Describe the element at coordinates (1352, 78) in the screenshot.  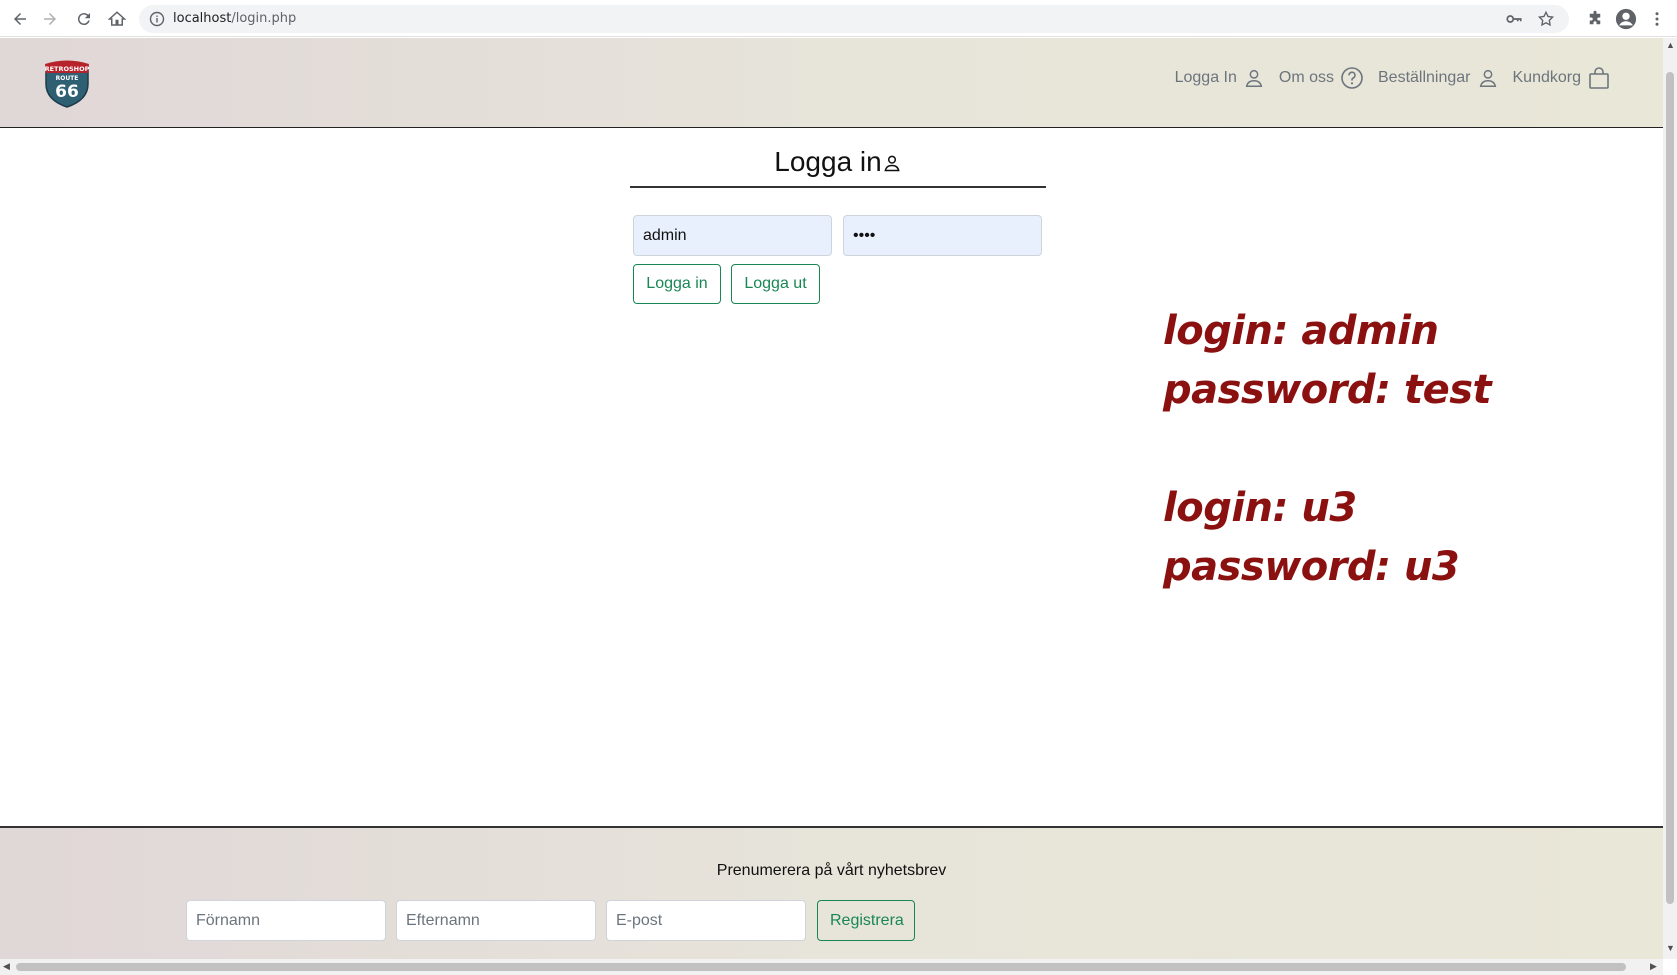
I see `question-circle-icon` at that location.